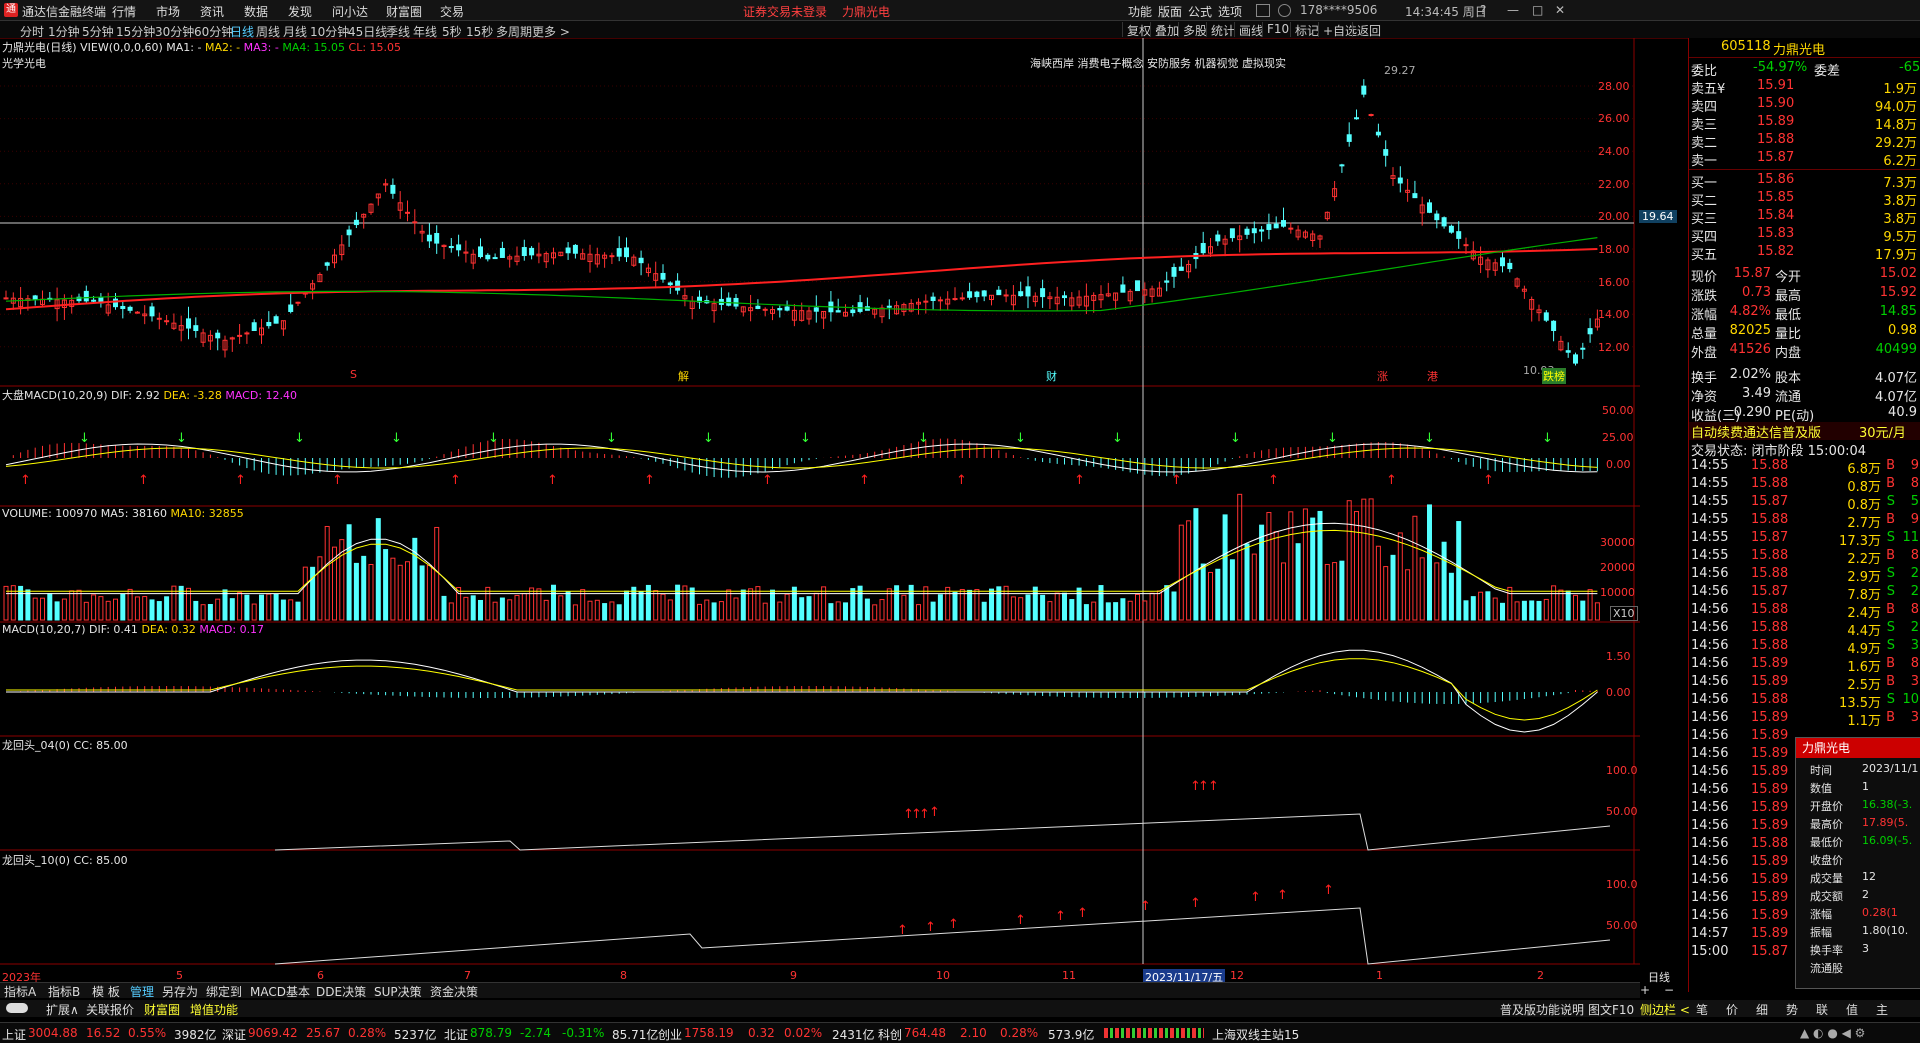 This screenshot has height=1043, width=1920. Describe the element at coordinates (17, 1008) in the screenshot. I see `toggle-icon` at that location.